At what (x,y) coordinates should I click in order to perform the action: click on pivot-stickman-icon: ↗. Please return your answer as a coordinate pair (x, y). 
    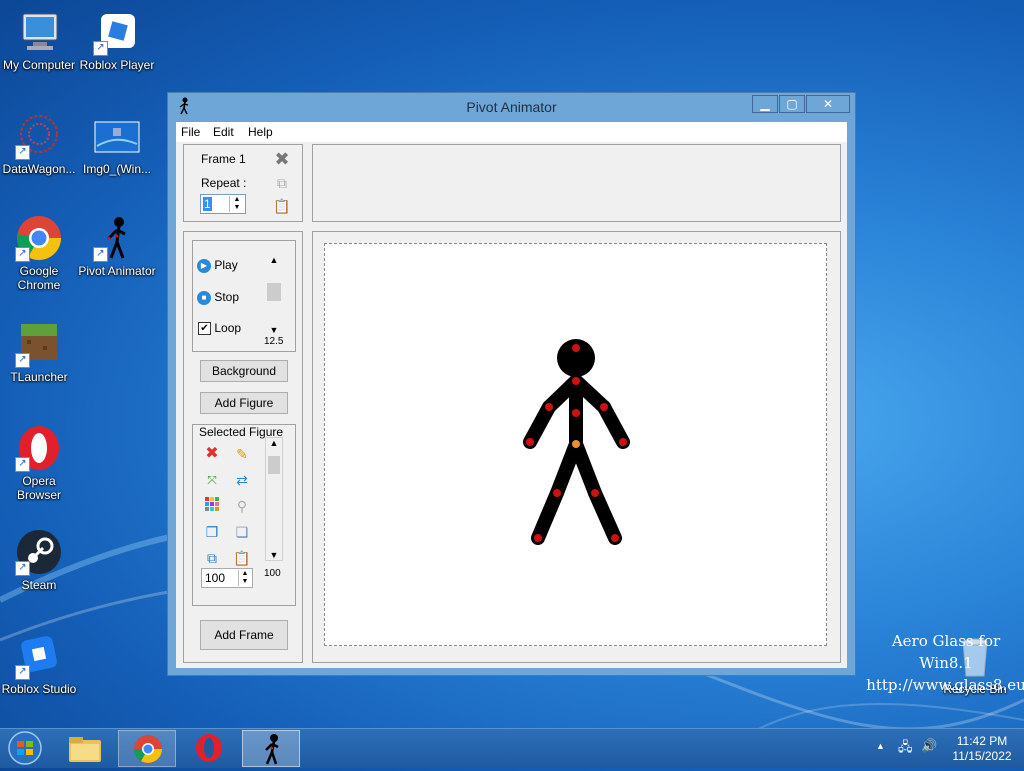
    Looking at the image, I should click on (117, 238).